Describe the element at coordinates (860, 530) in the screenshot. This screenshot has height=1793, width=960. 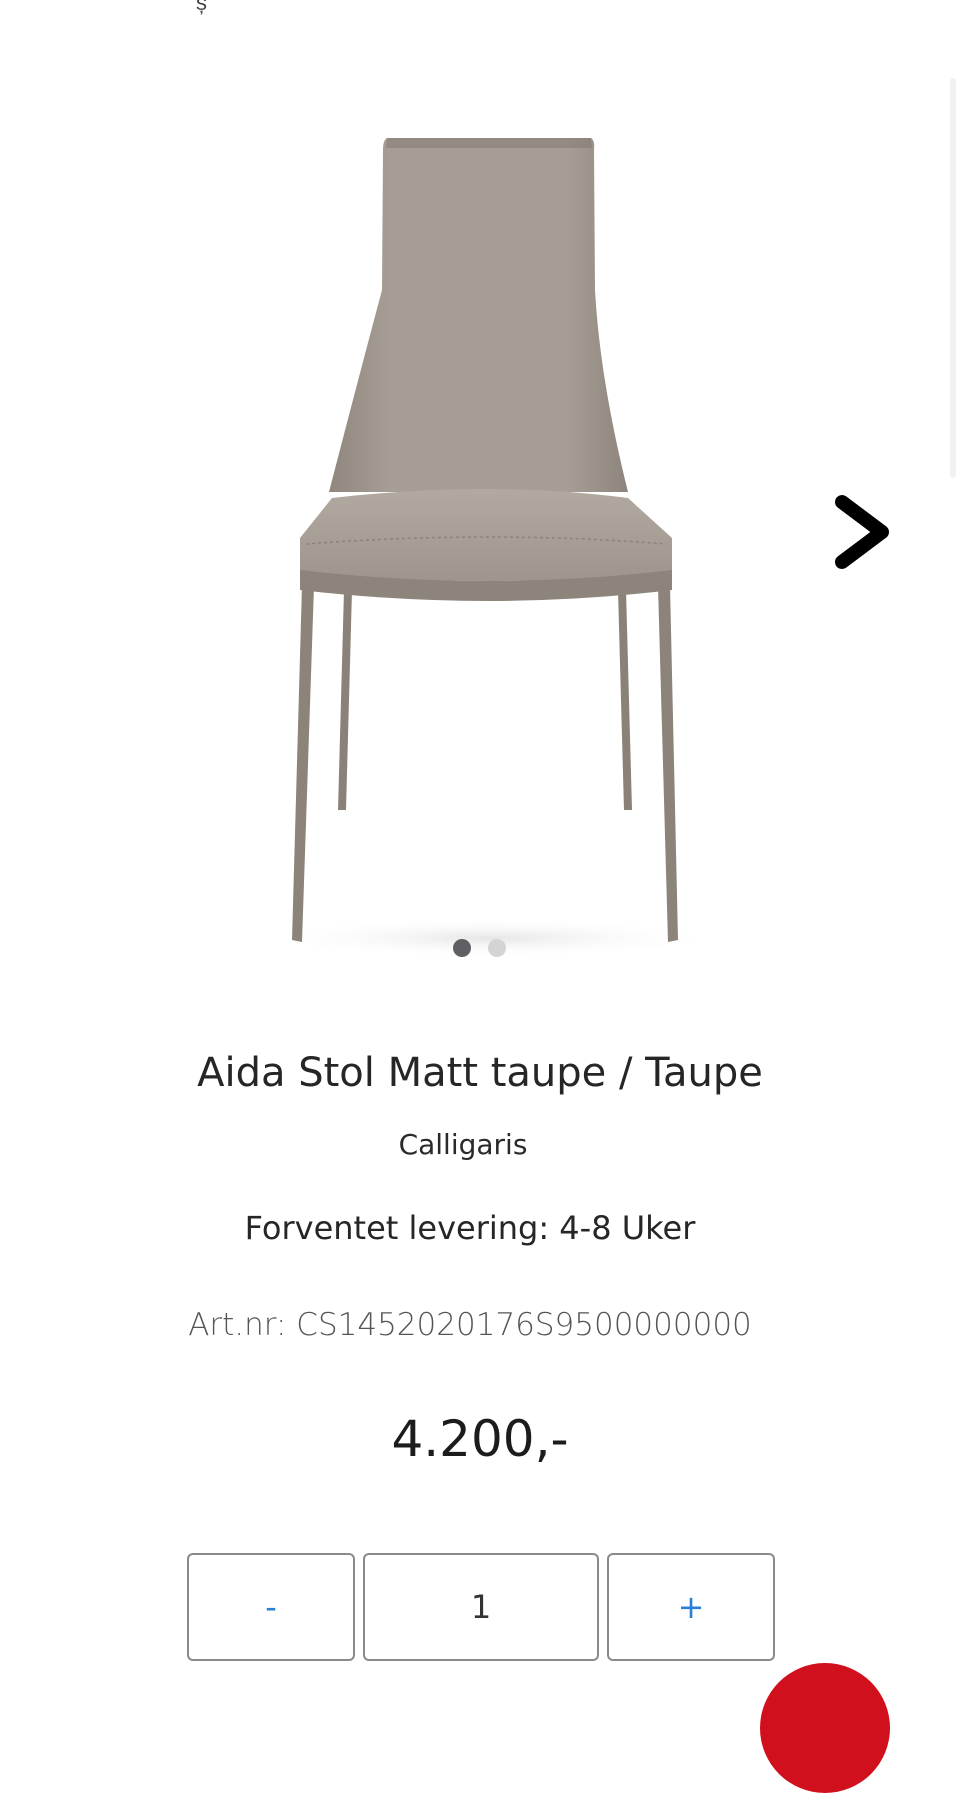
I see `next-image-arrow-icon` at that location.